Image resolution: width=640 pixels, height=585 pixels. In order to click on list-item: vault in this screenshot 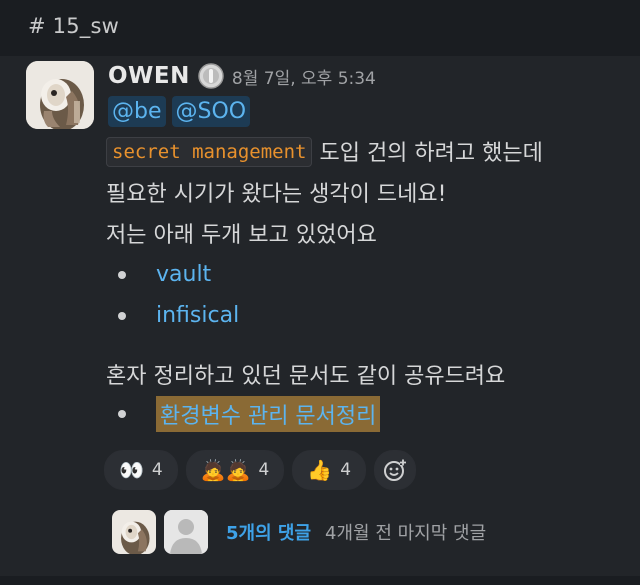, I will do `click(164, 274)`.